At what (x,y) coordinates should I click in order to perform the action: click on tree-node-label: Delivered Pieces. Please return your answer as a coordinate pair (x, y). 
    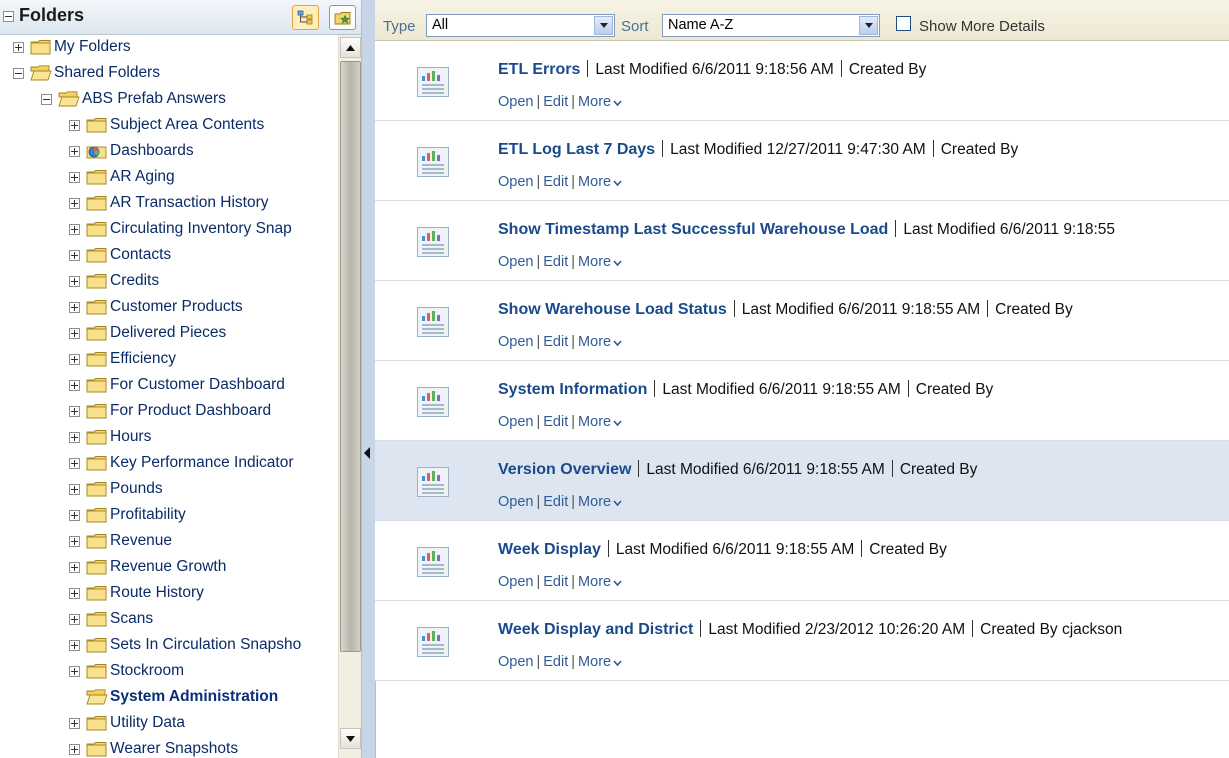
    Looking at the image, I should click on (168, 333).